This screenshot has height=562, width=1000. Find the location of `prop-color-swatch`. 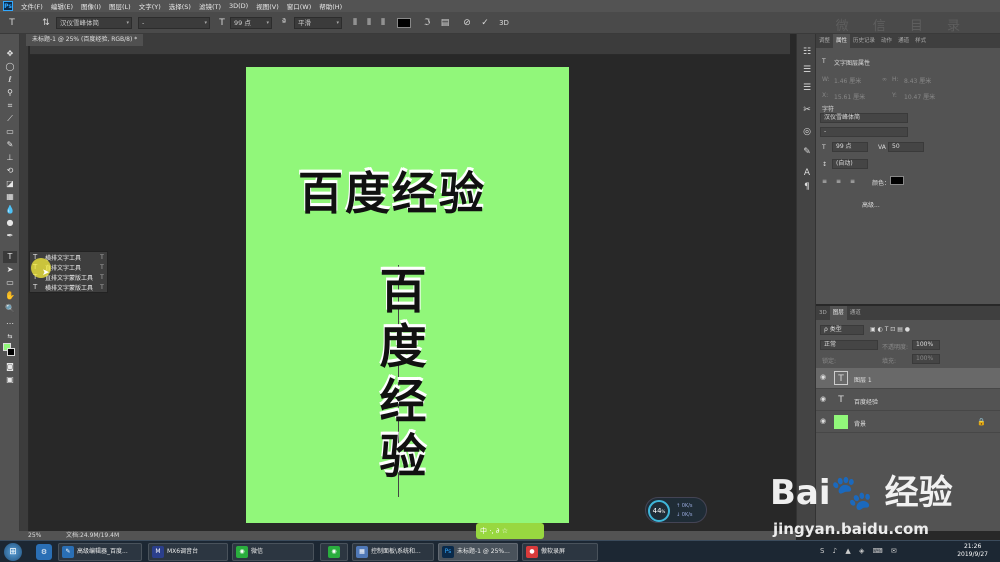

prop-color-swatch is located at coordinates (897, 180).